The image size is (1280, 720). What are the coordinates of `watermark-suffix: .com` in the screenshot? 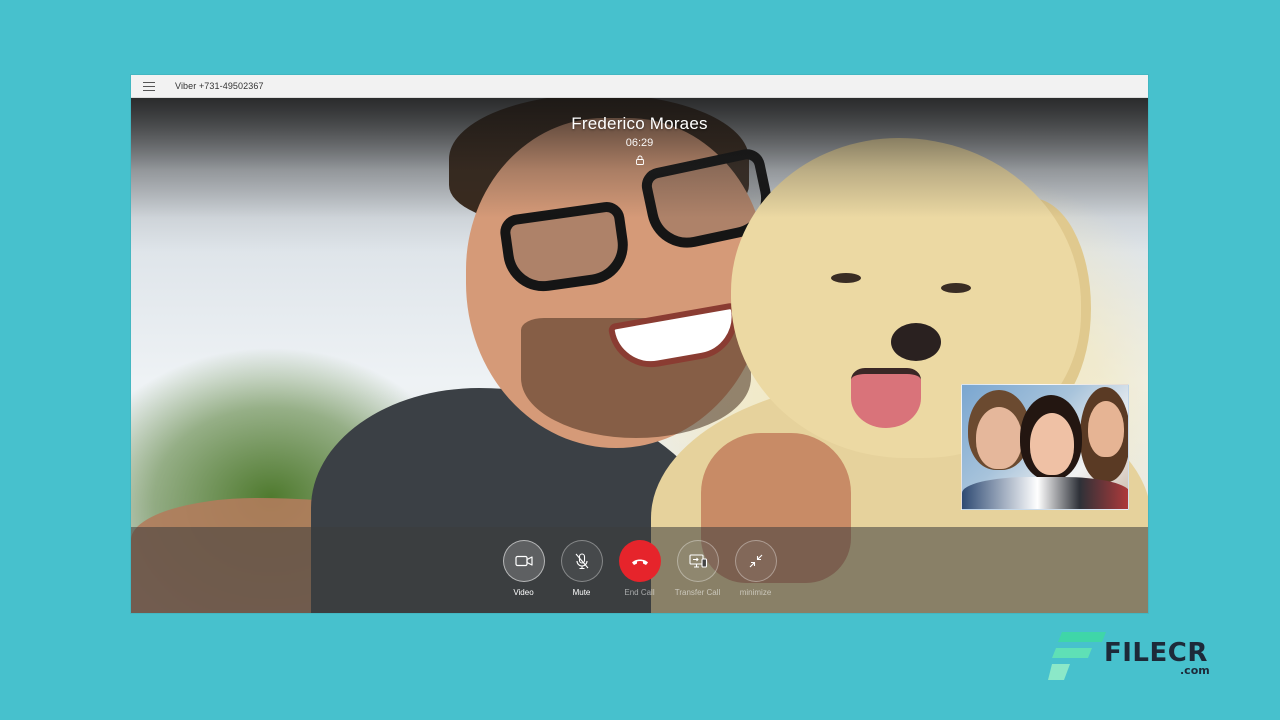 It's located at (1195, 670).